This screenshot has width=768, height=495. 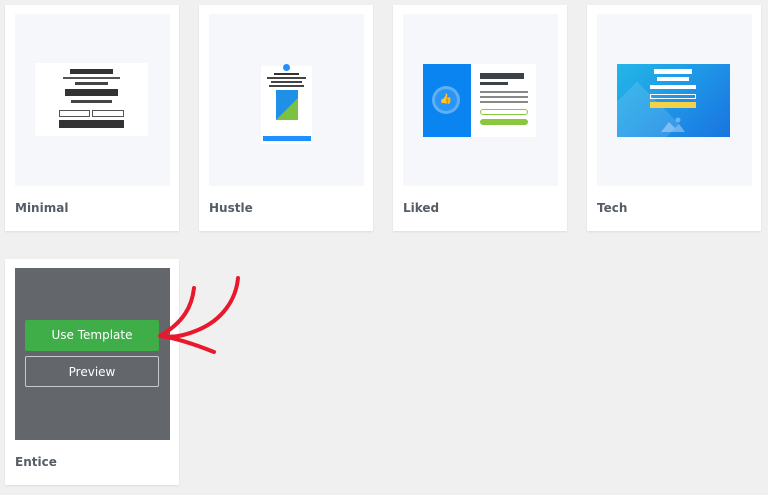 I want to click on template-name: Liked, so click(x=421, y=208).